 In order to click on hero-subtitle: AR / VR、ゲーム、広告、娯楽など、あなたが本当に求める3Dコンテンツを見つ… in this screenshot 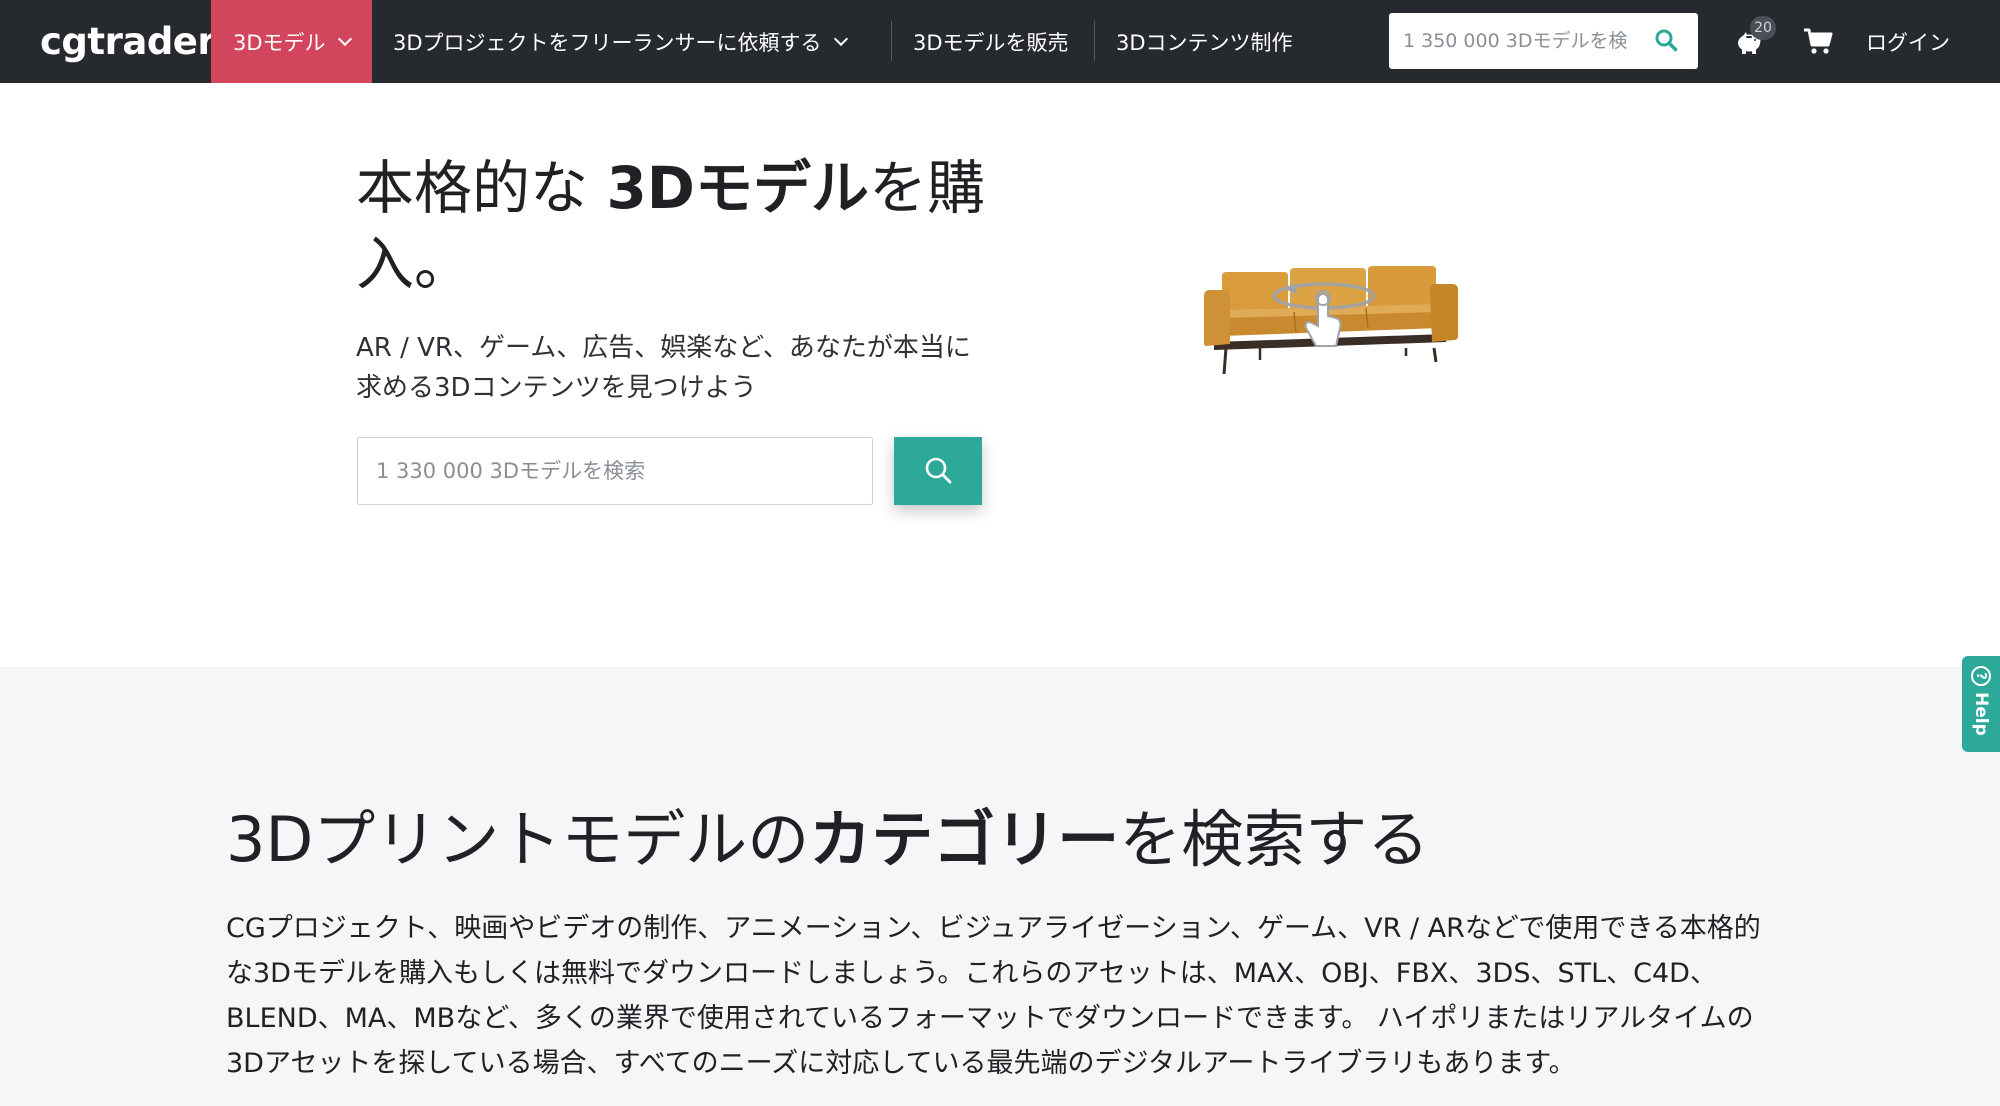, I will do `click(663, 368)`.